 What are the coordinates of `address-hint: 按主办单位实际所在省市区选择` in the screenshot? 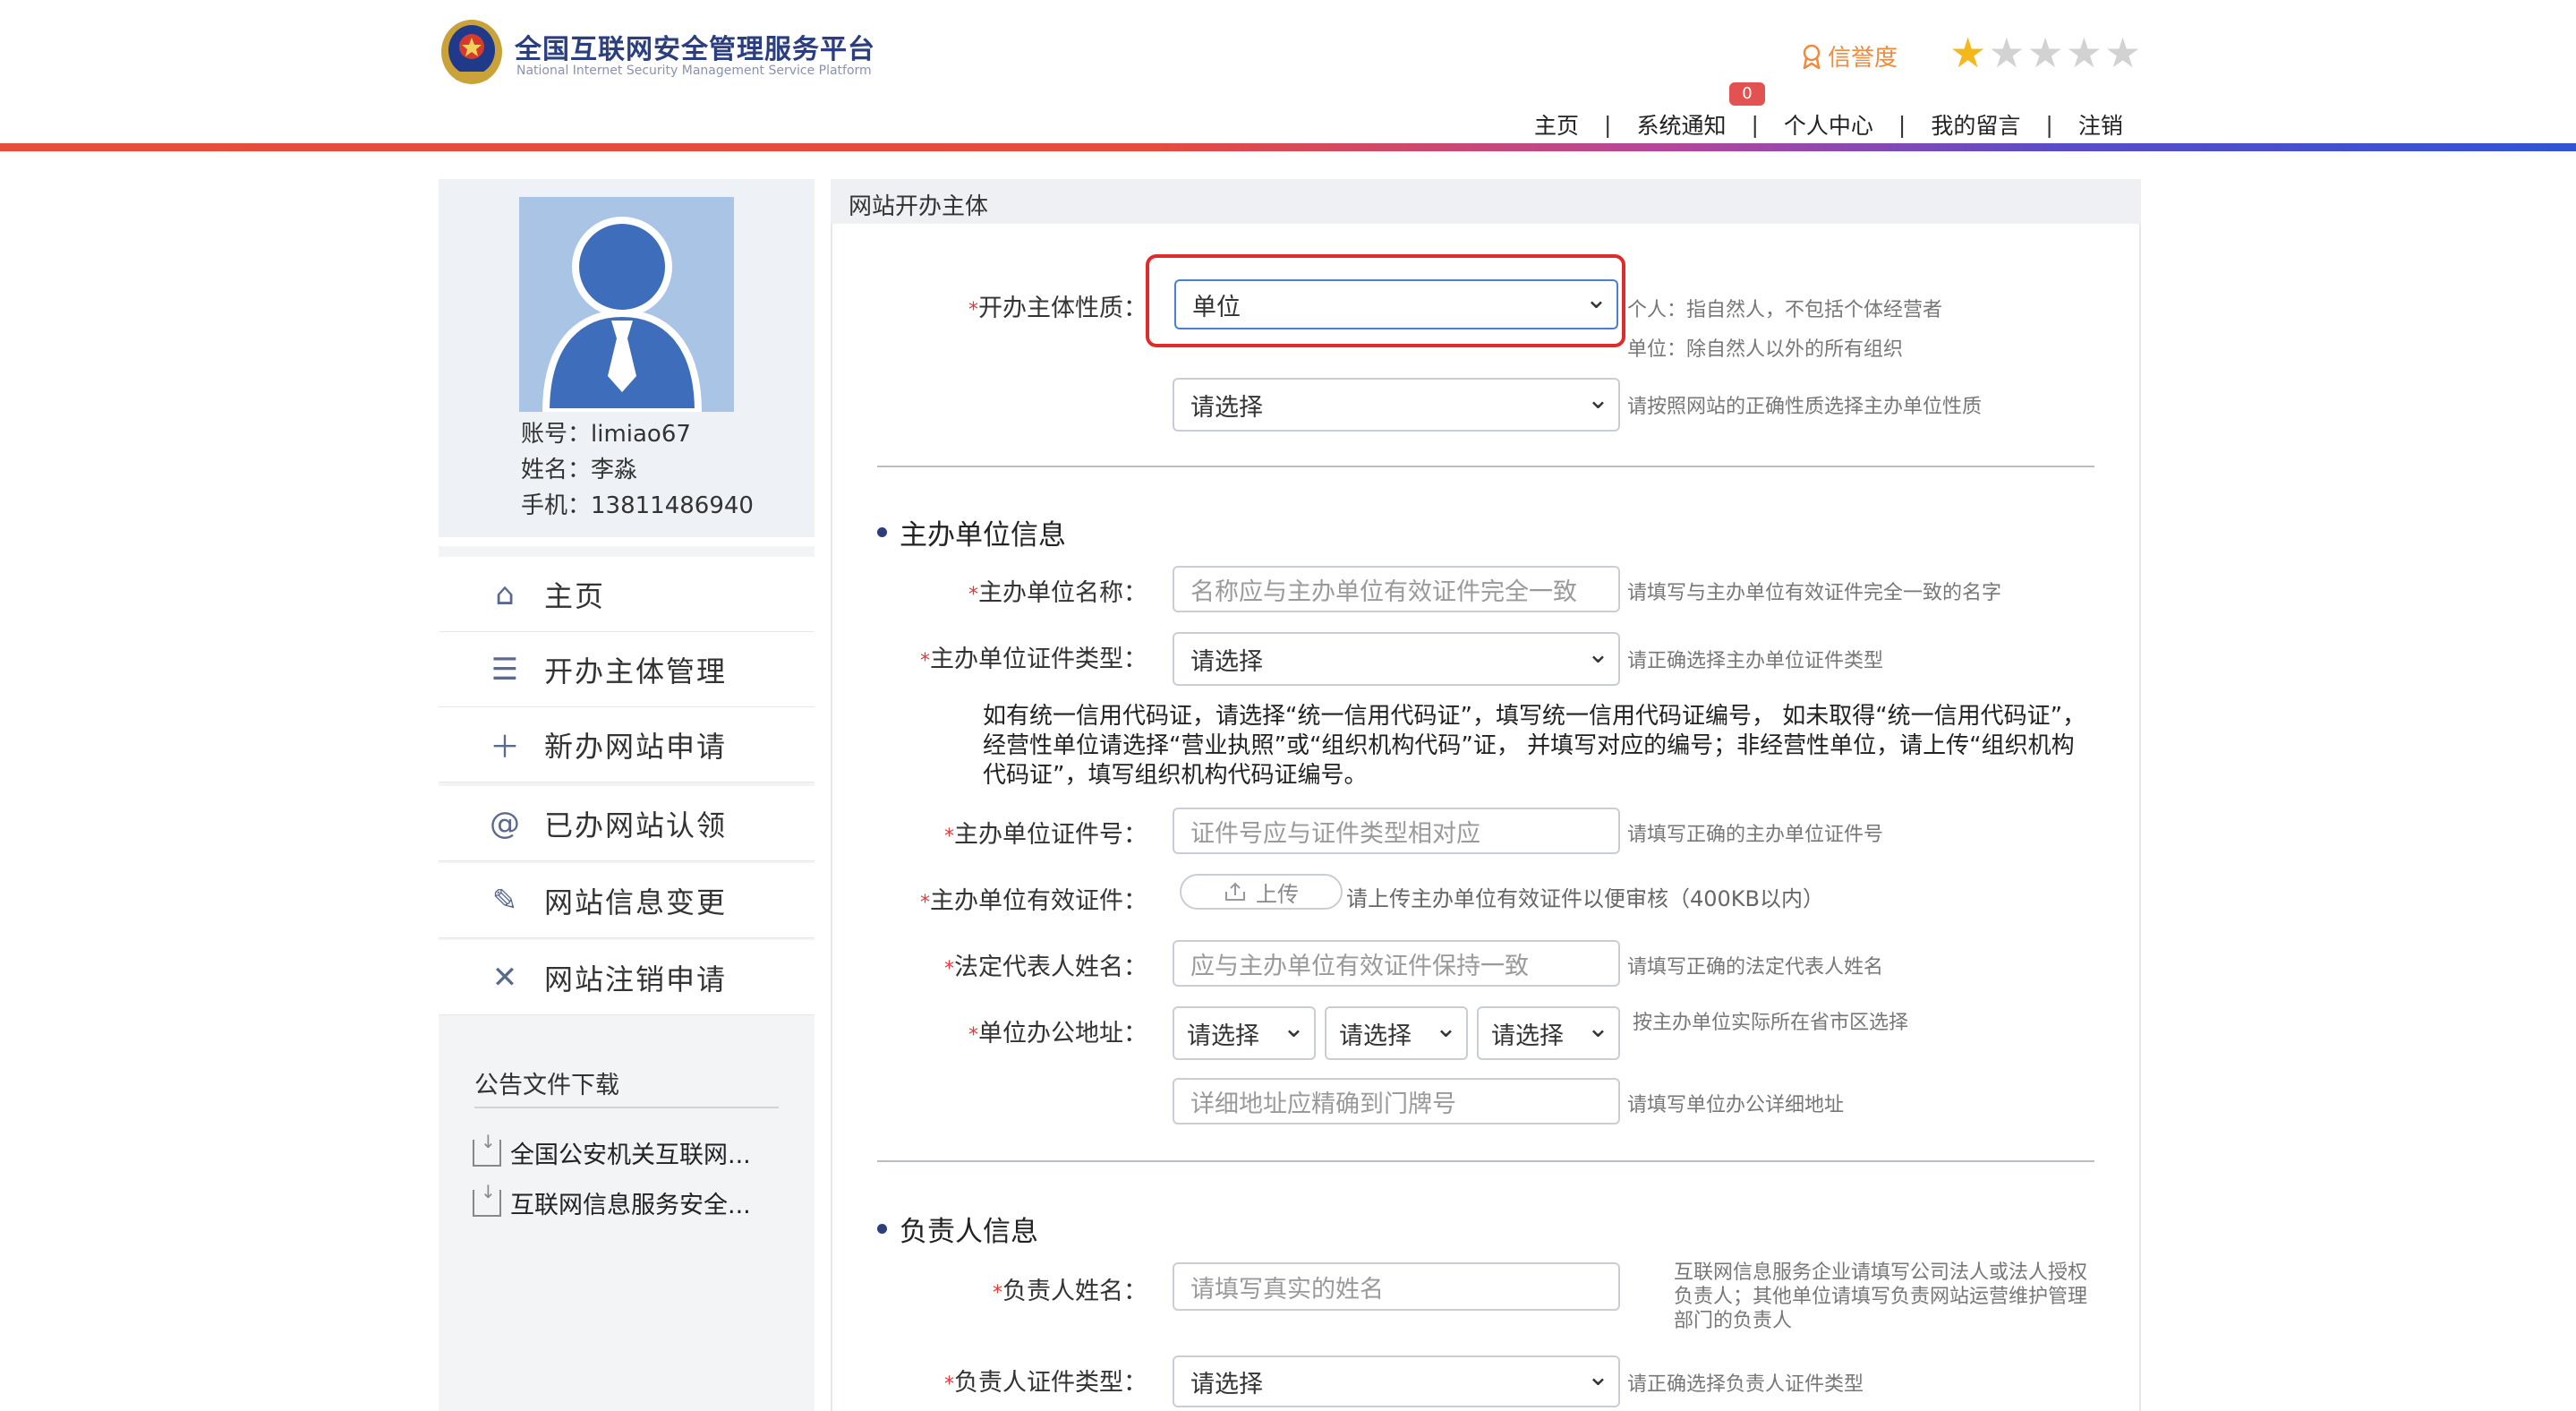 It's located at (1771, 1023).